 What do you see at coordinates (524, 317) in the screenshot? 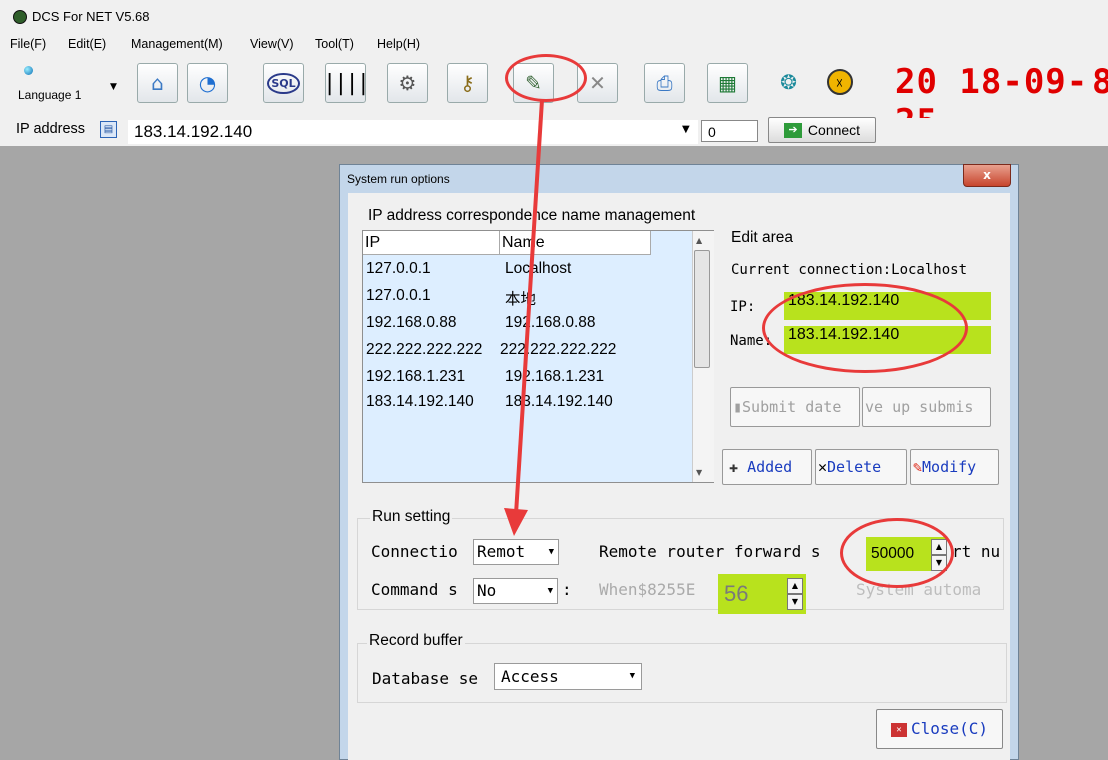
I see `annotation-arrow` at bounding box center [524, 317].